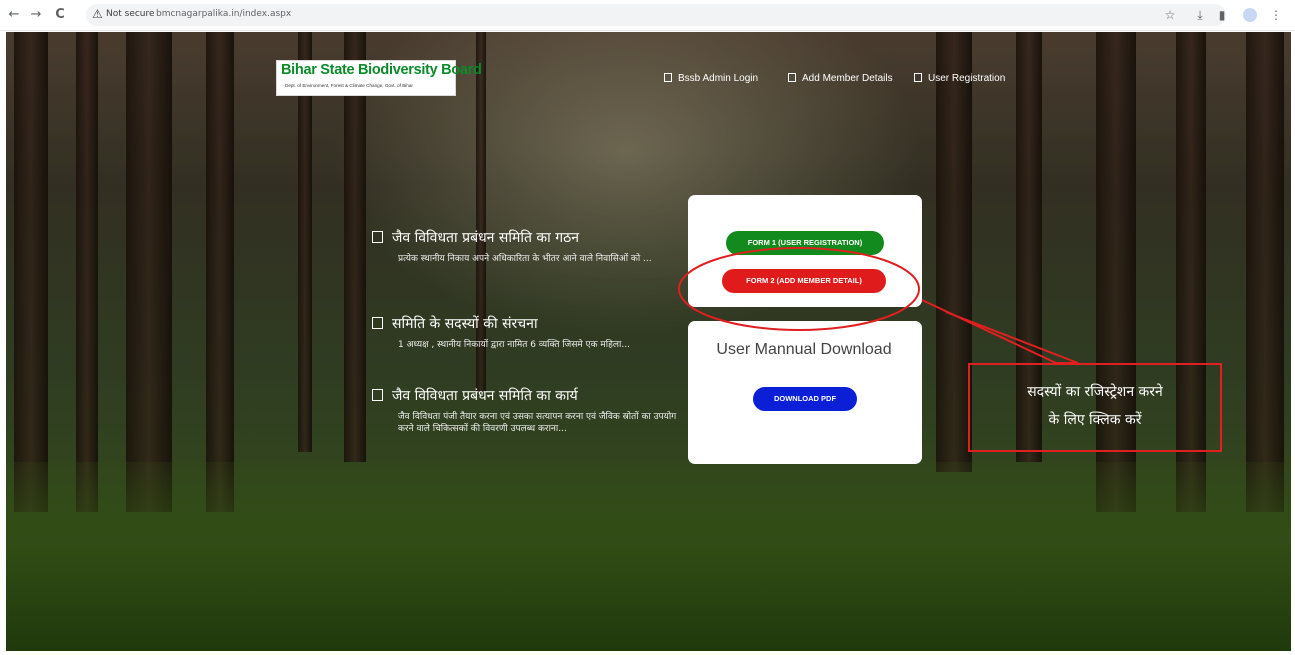  Describe the element at coordinates (1250, 15) in the screenshot. I see `profile-avatar` at that location.